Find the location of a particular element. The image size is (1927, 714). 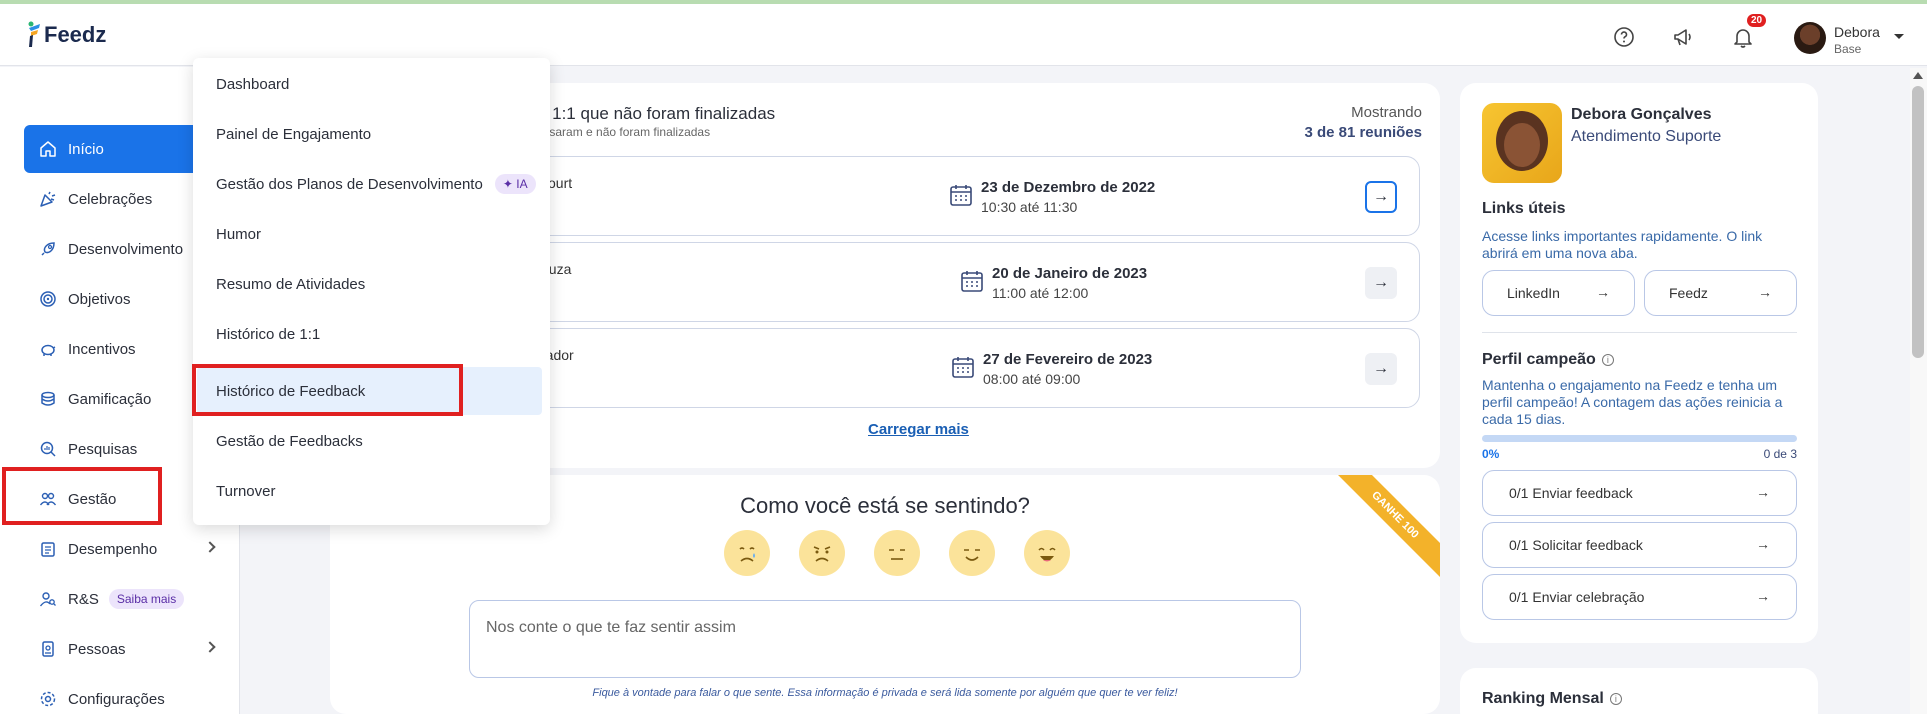

menu-item-historico-1-1: Histórico de 1:1 is located at coordinates (371, 334).